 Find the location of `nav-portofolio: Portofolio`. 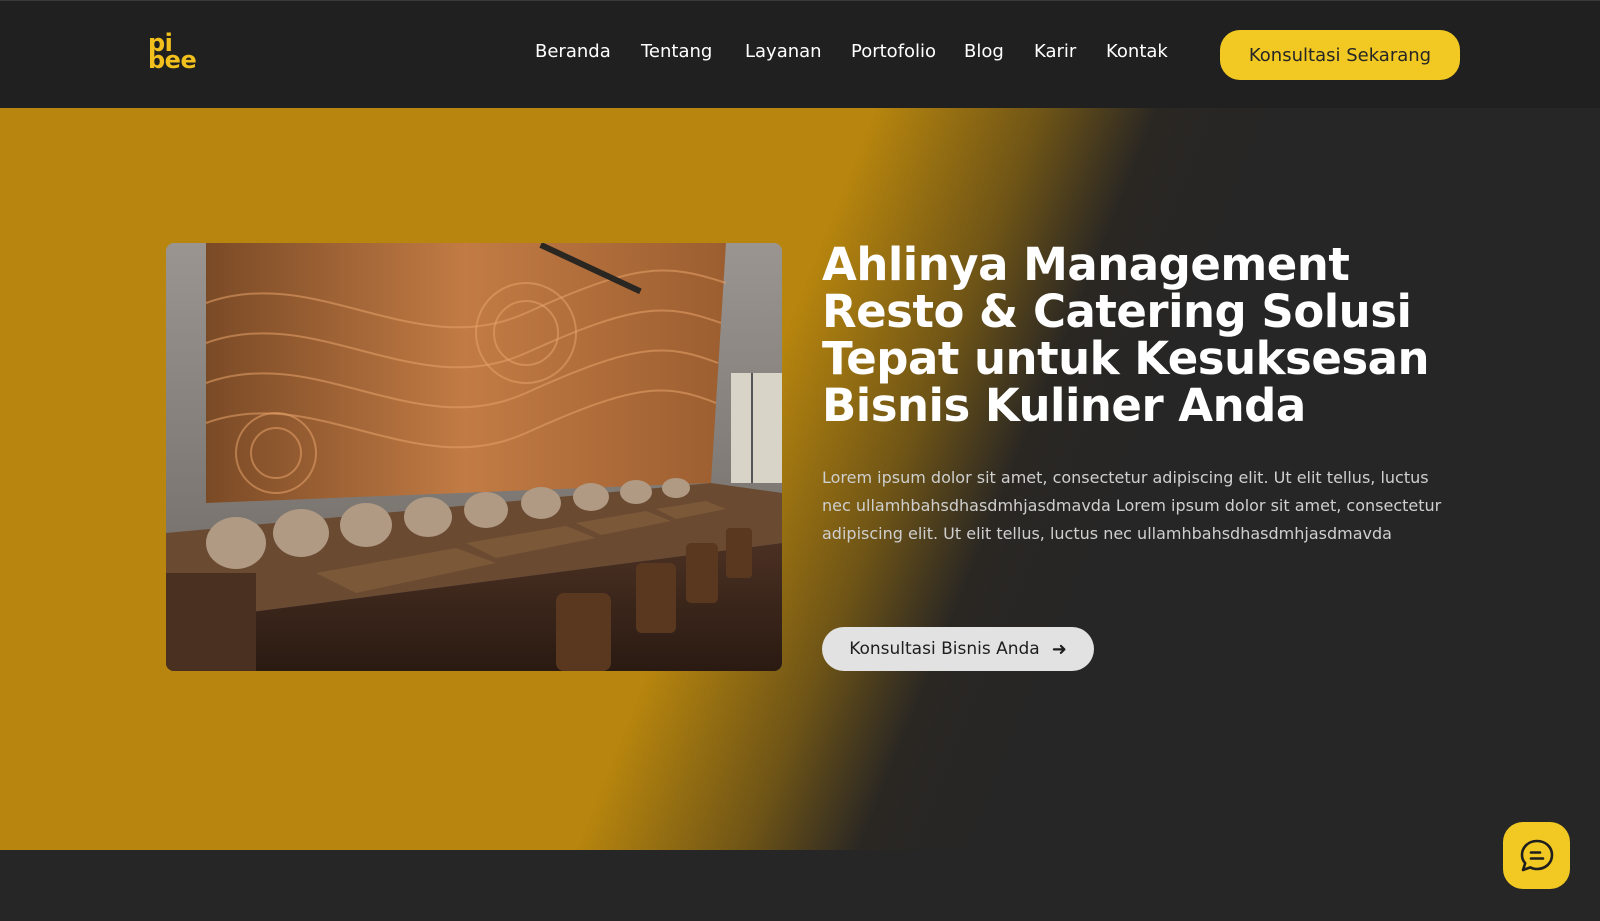

nav-portofolio: Portofolio is located at coordinates (893, 51).